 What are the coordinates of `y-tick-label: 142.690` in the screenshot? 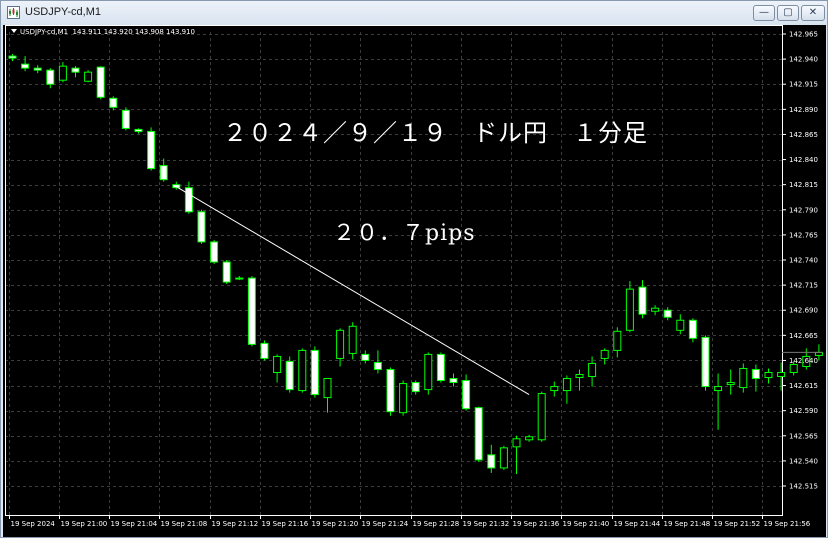 It's located at (803, 311).